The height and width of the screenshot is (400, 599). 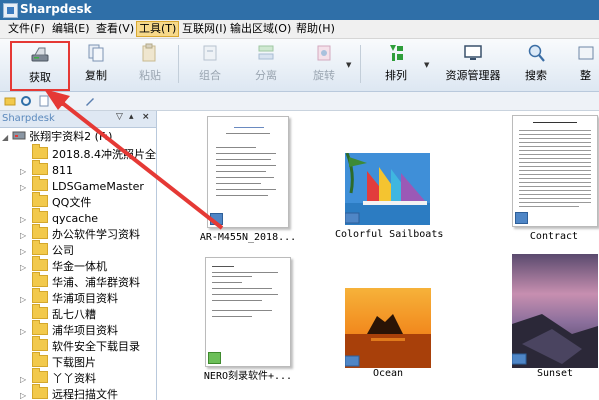 I want to click on paste-label: 粘贴, so click(x=150, y=75).